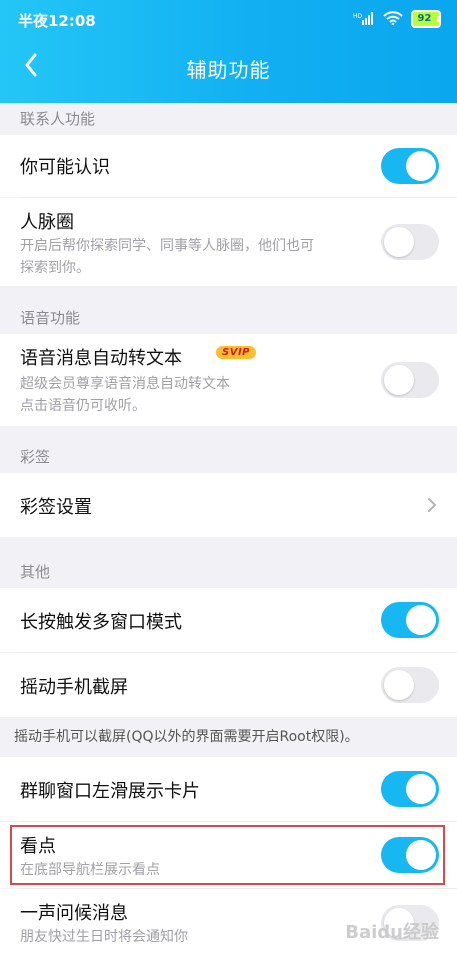 This screenshot has width=457, height=964. What do you see at coordinates (101, 622) in the screenshot?
I see `row-title: 长按触发多窗口模式` at bounding box center [101, 622].